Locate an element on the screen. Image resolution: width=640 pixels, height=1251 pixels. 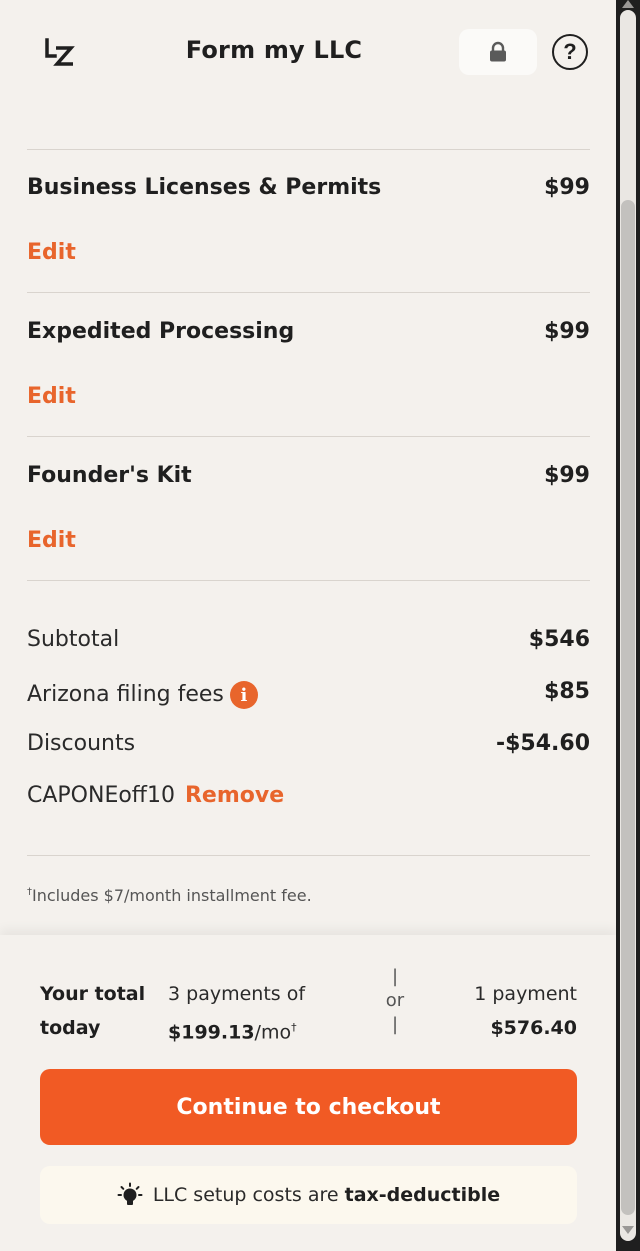
installment-option: 3 payments of $199.13/mo† is located at coordinates (236, 1013).